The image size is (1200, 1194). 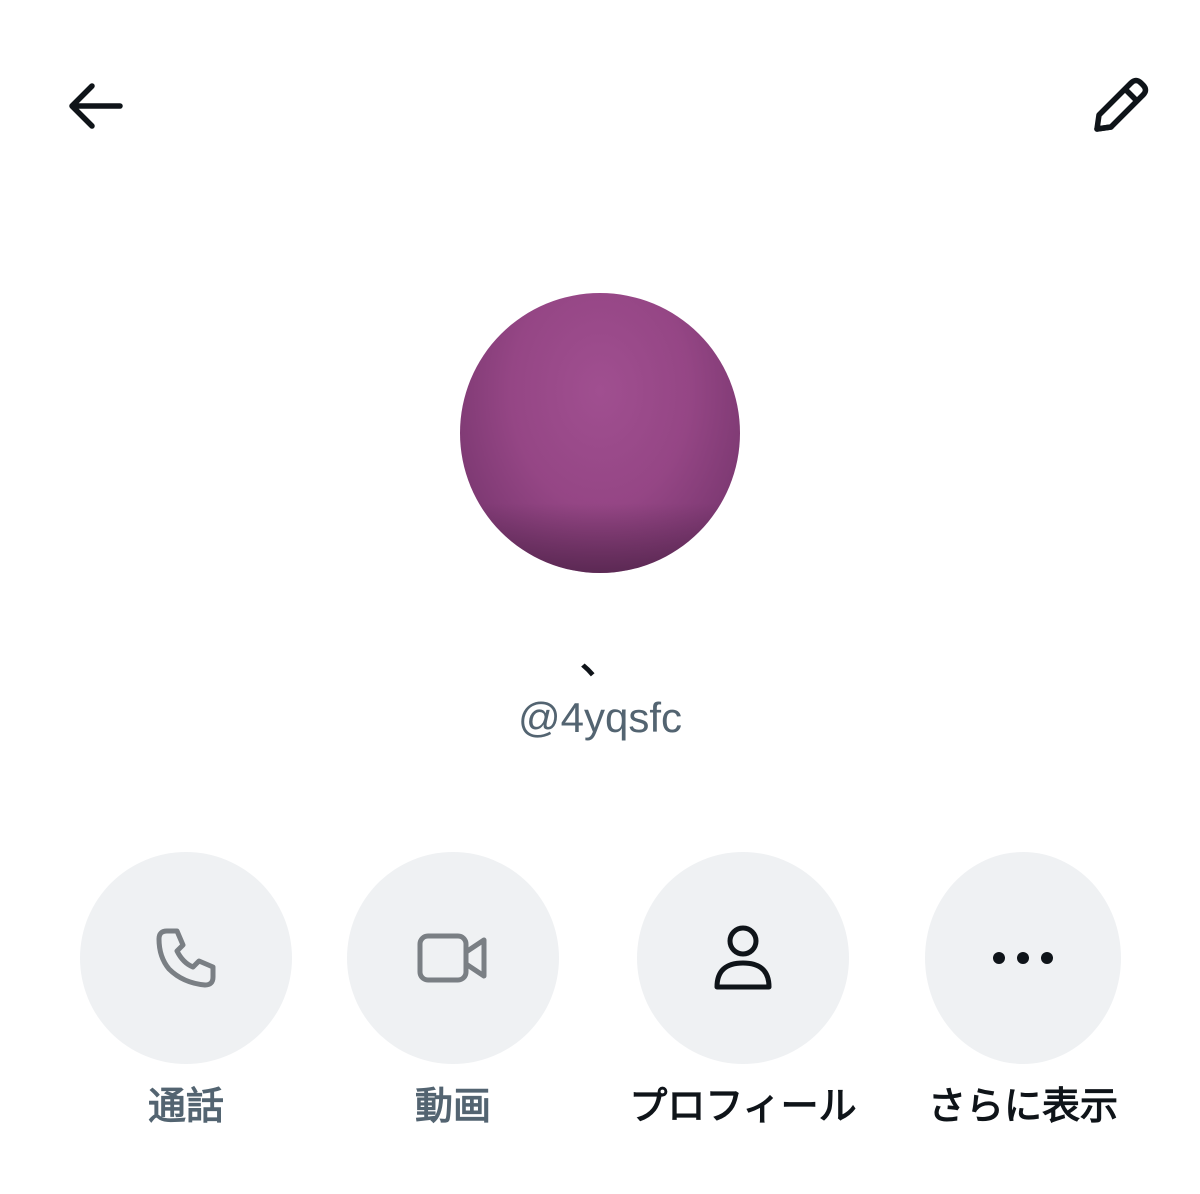 I want to click on person-icon, so click(x=743, y=957).